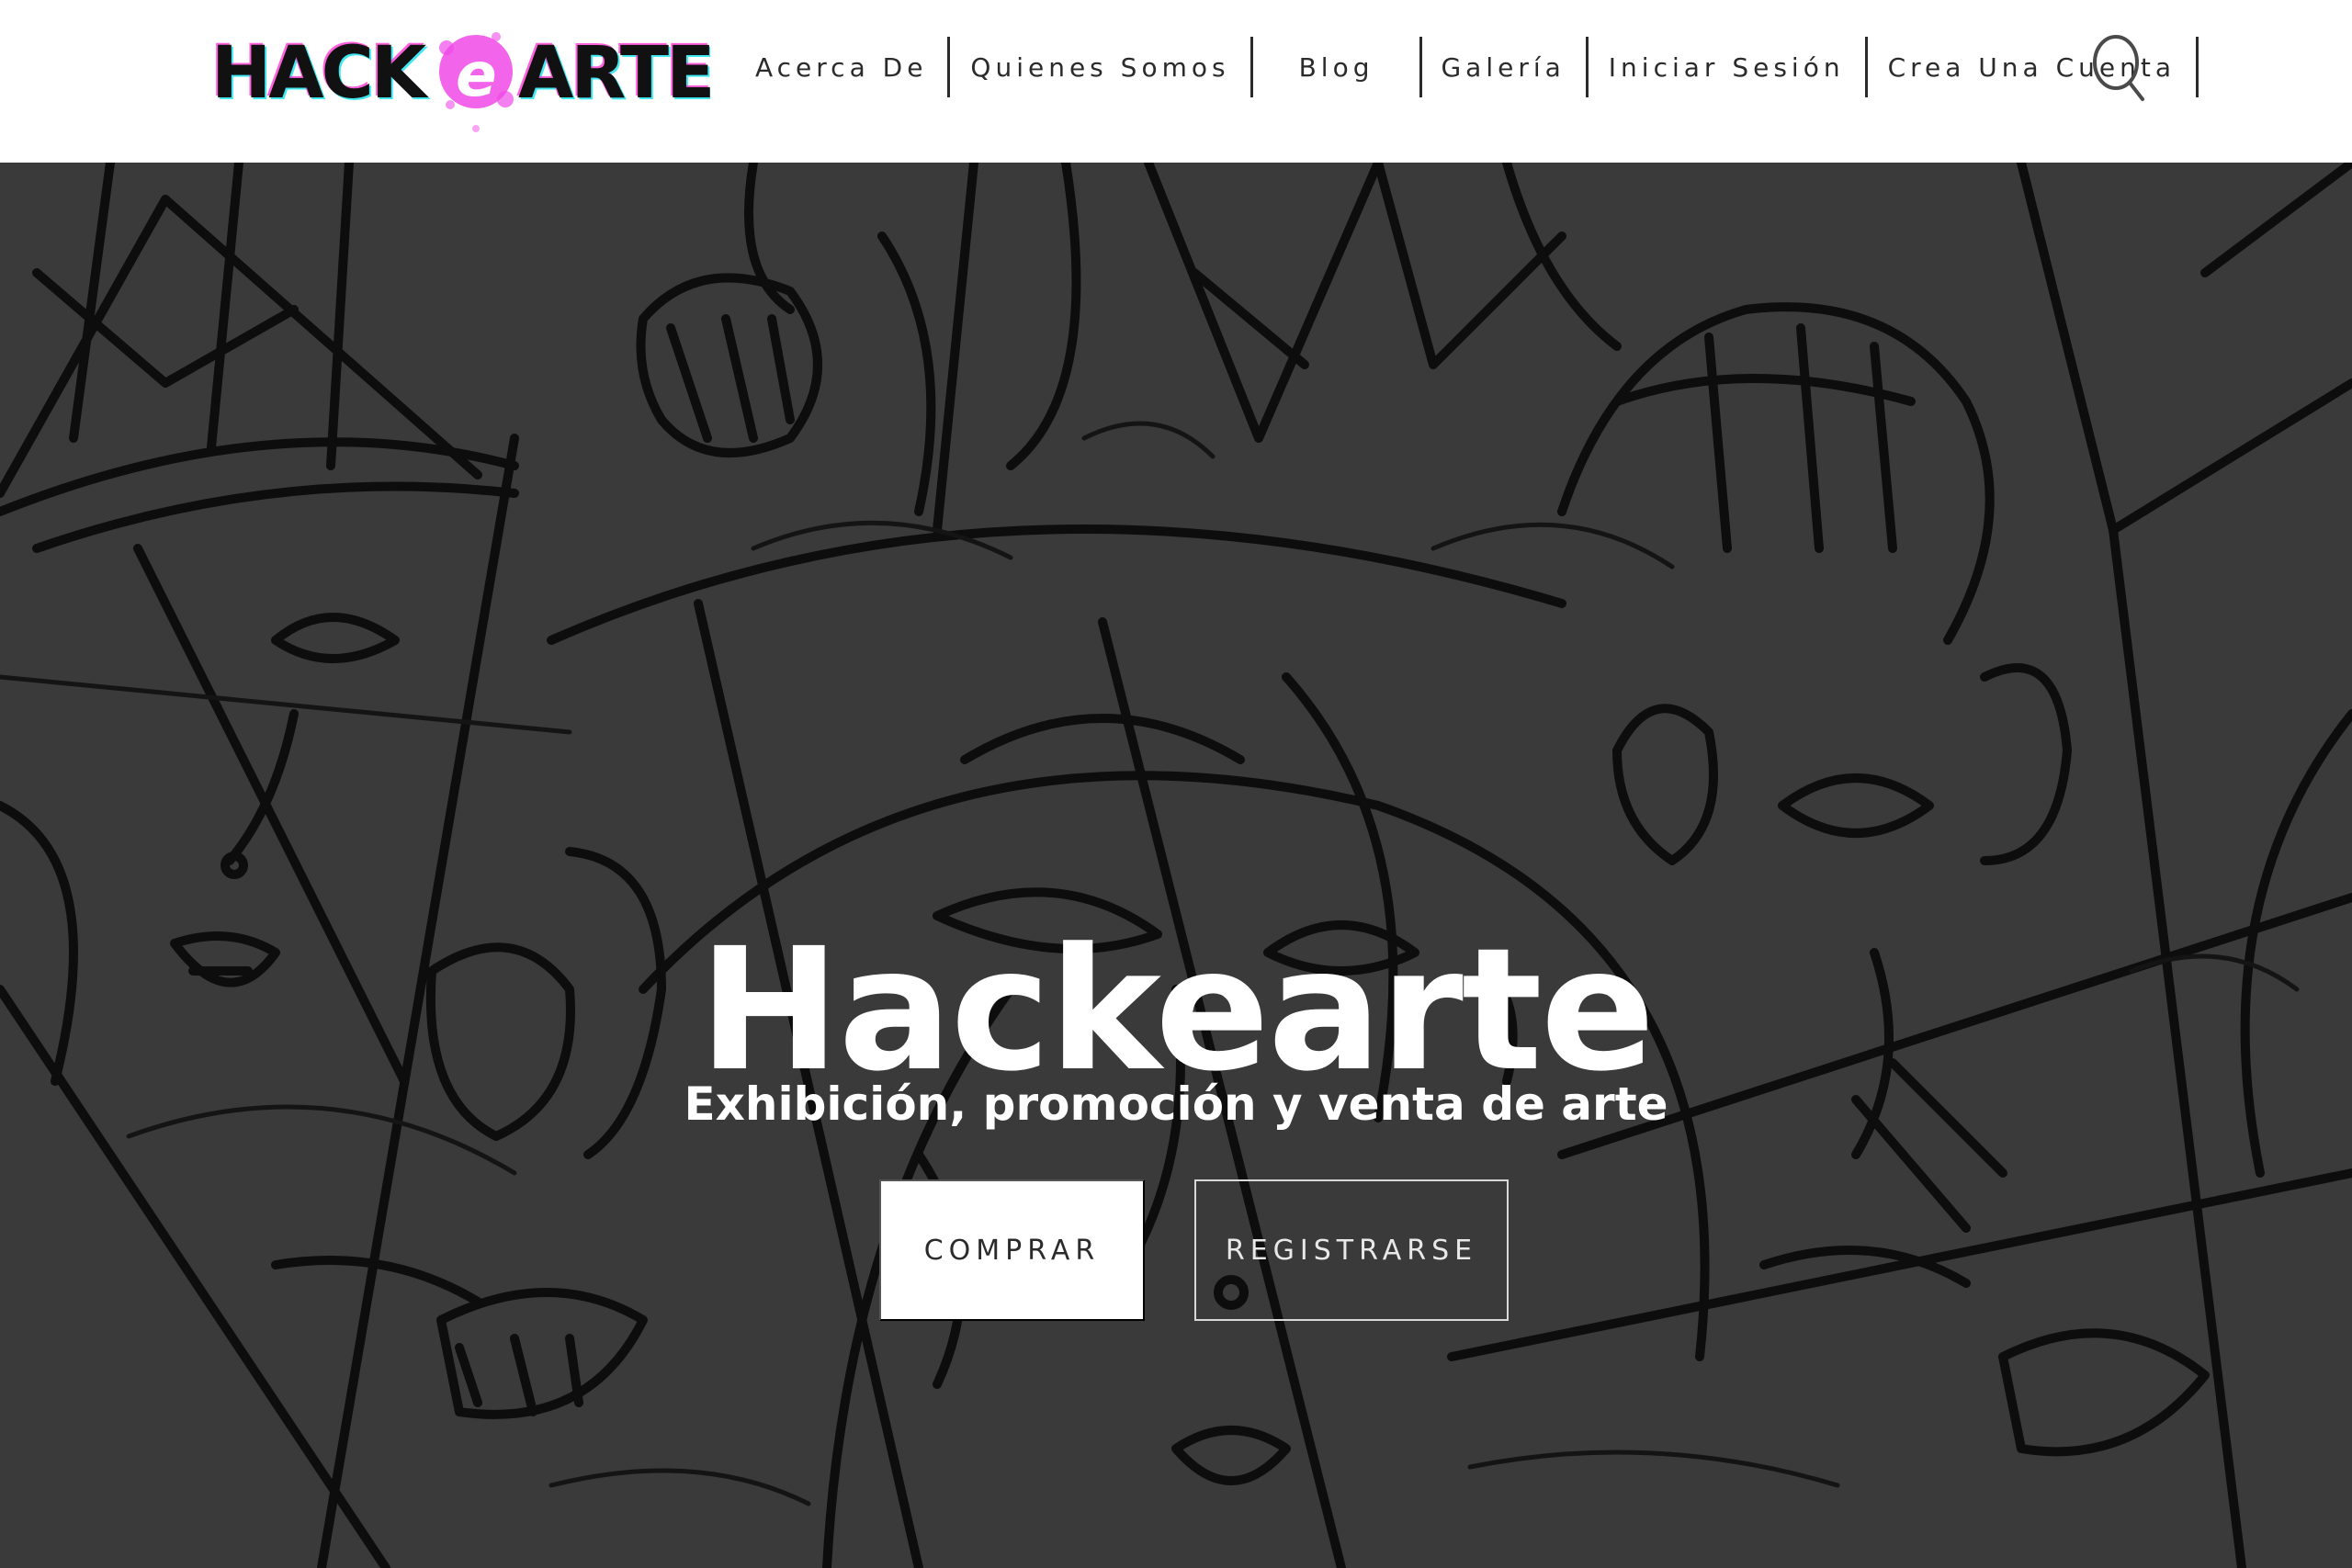 This screenshot has width=2352, height=1568. Describe the element at coordinates (1176, 1011) in the screenshot. I see `hero-title: Hackearte` at that location.